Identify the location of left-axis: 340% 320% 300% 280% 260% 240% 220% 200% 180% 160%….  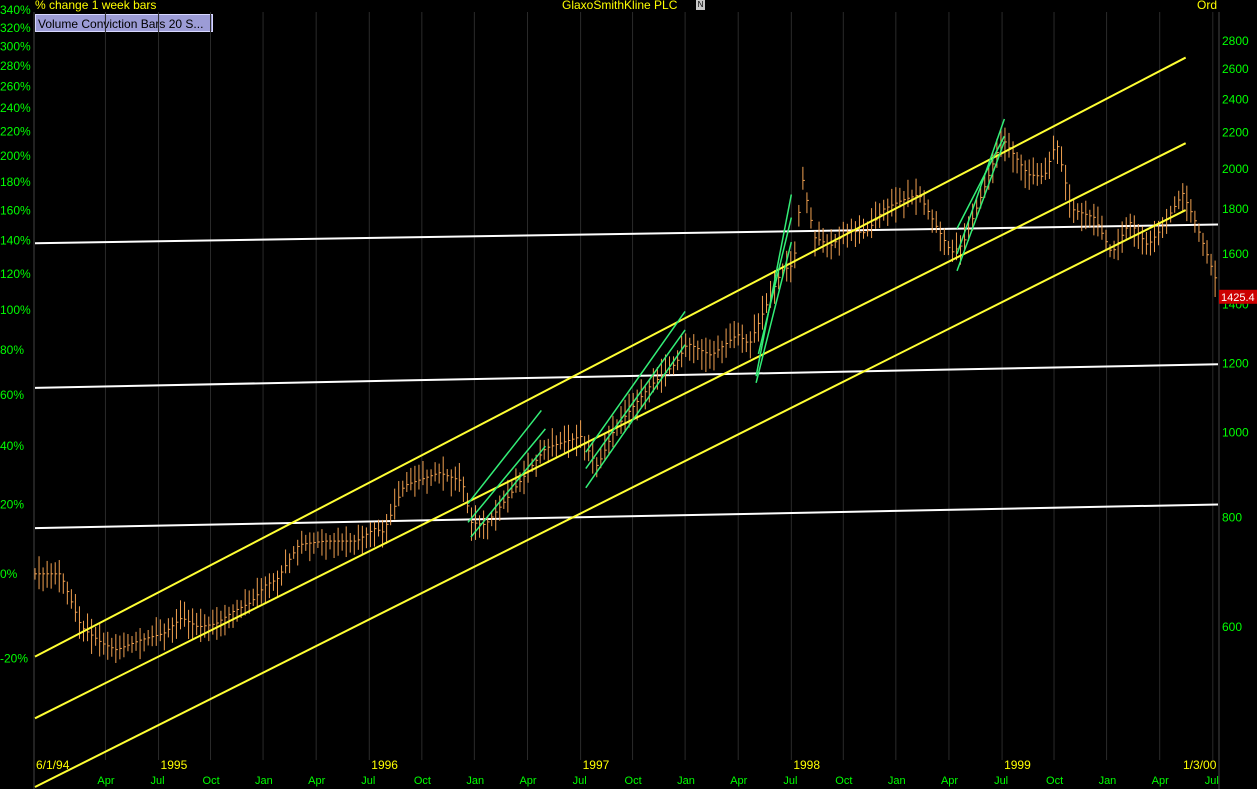
(15, 334).